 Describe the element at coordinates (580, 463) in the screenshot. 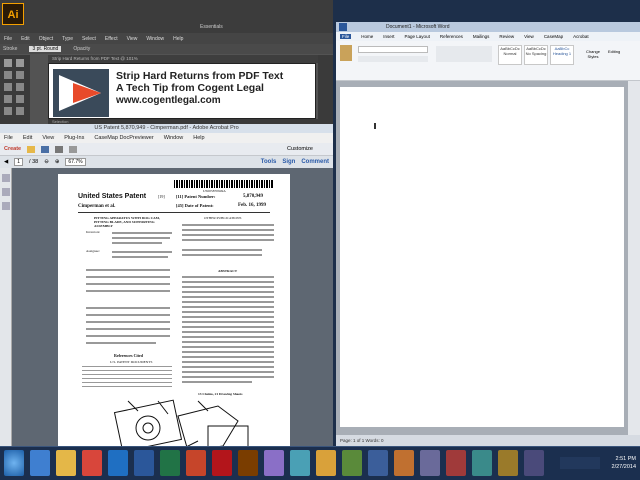

I see `system-tray` at that location.